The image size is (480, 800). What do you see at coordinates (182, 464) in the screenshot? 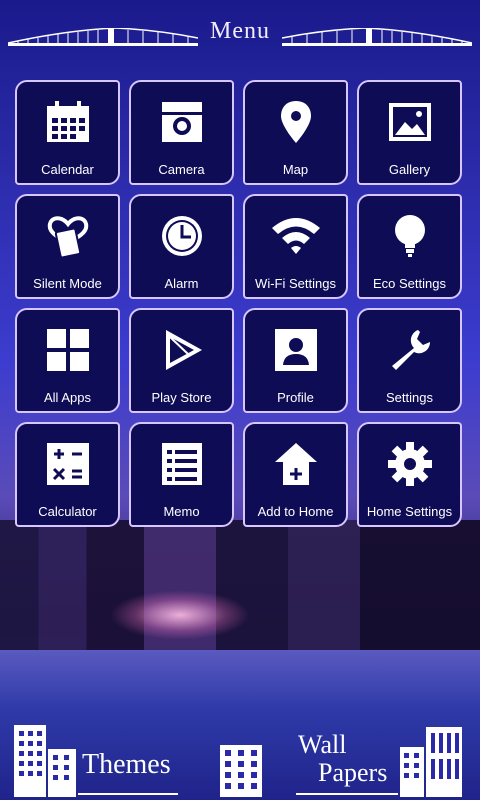
I see `memo-icon` at bounding box center [182, 464].